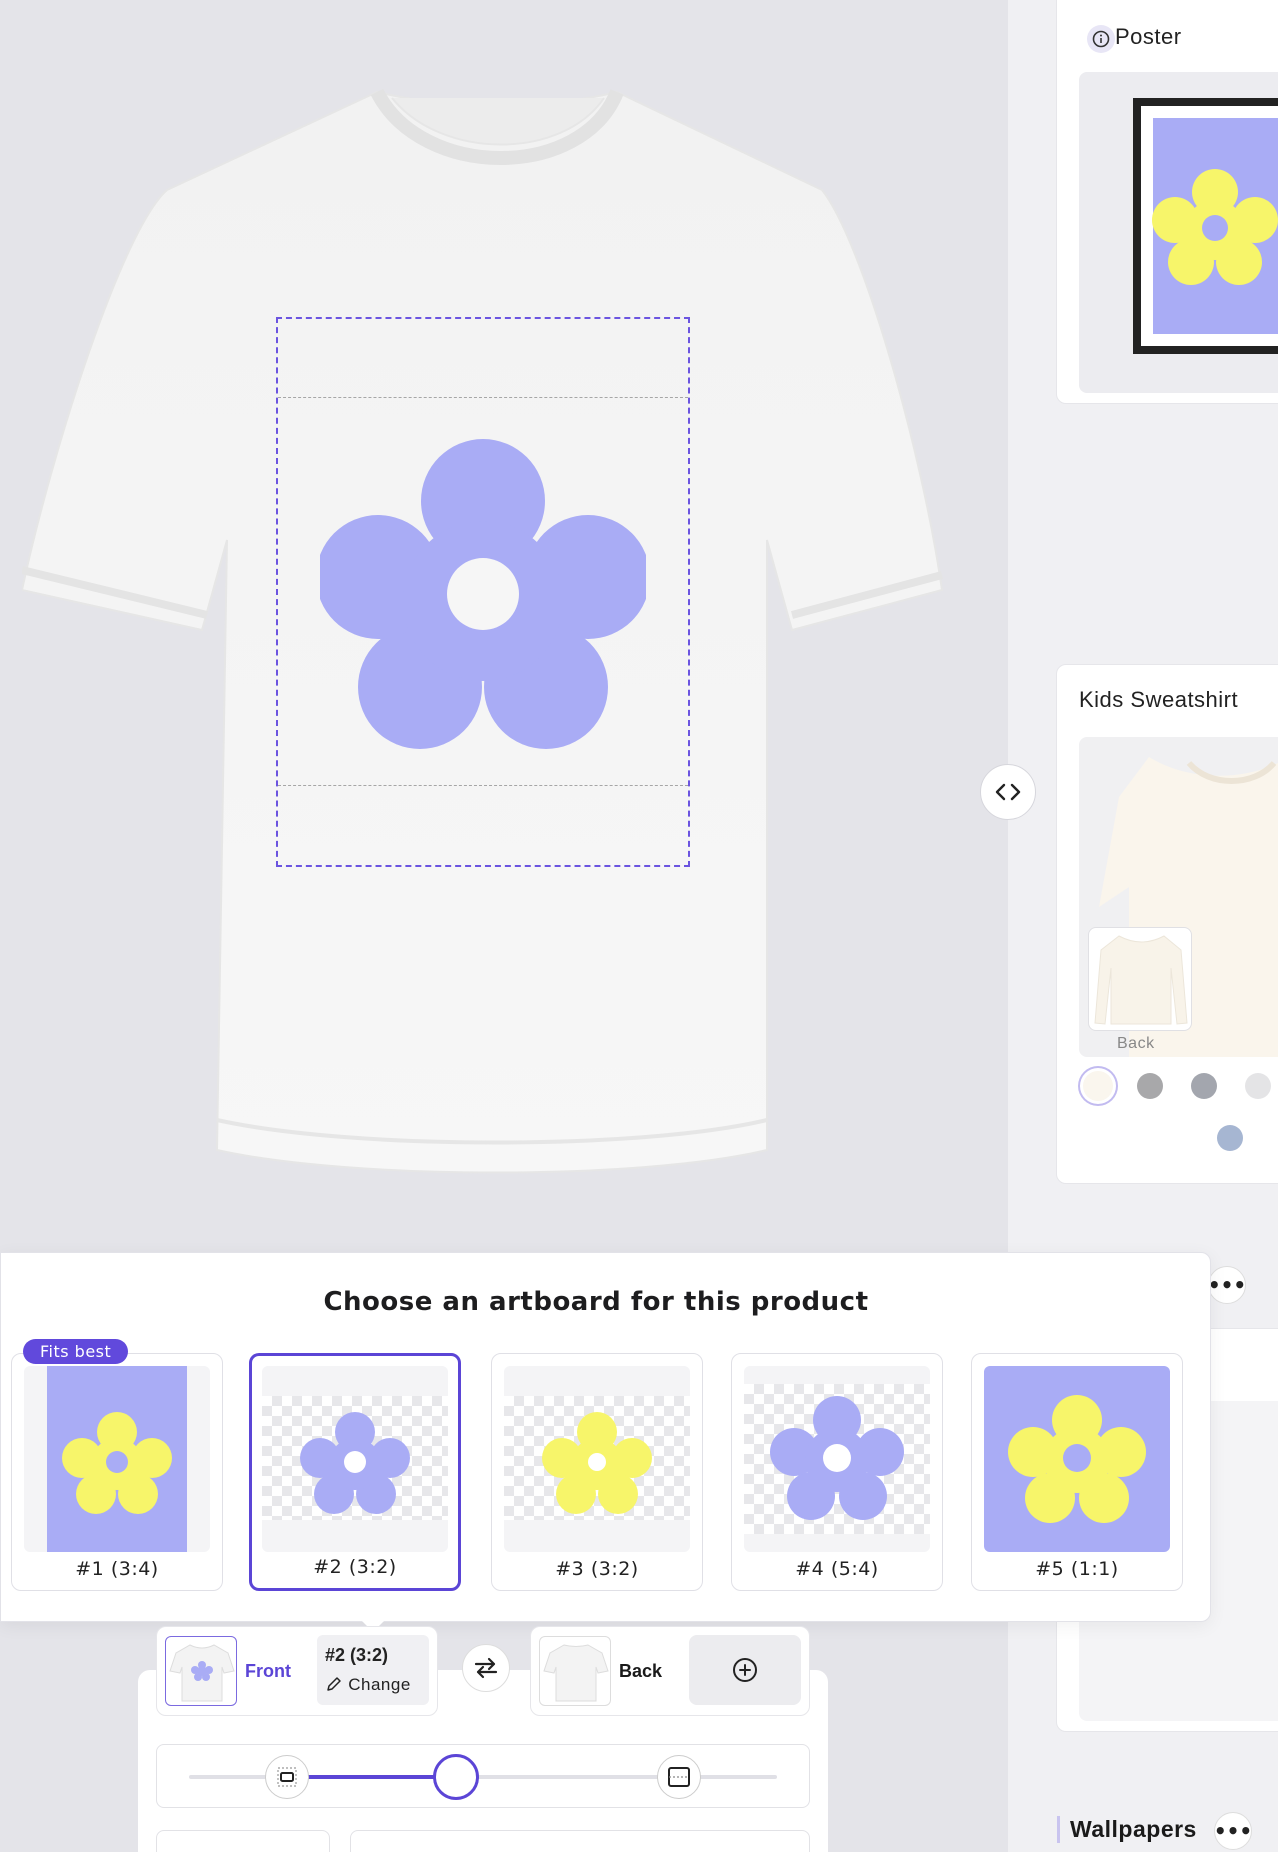 This screenshot has width=1278, height=1852. I want to click on color-swatch-grey, so click(1150, 1086).